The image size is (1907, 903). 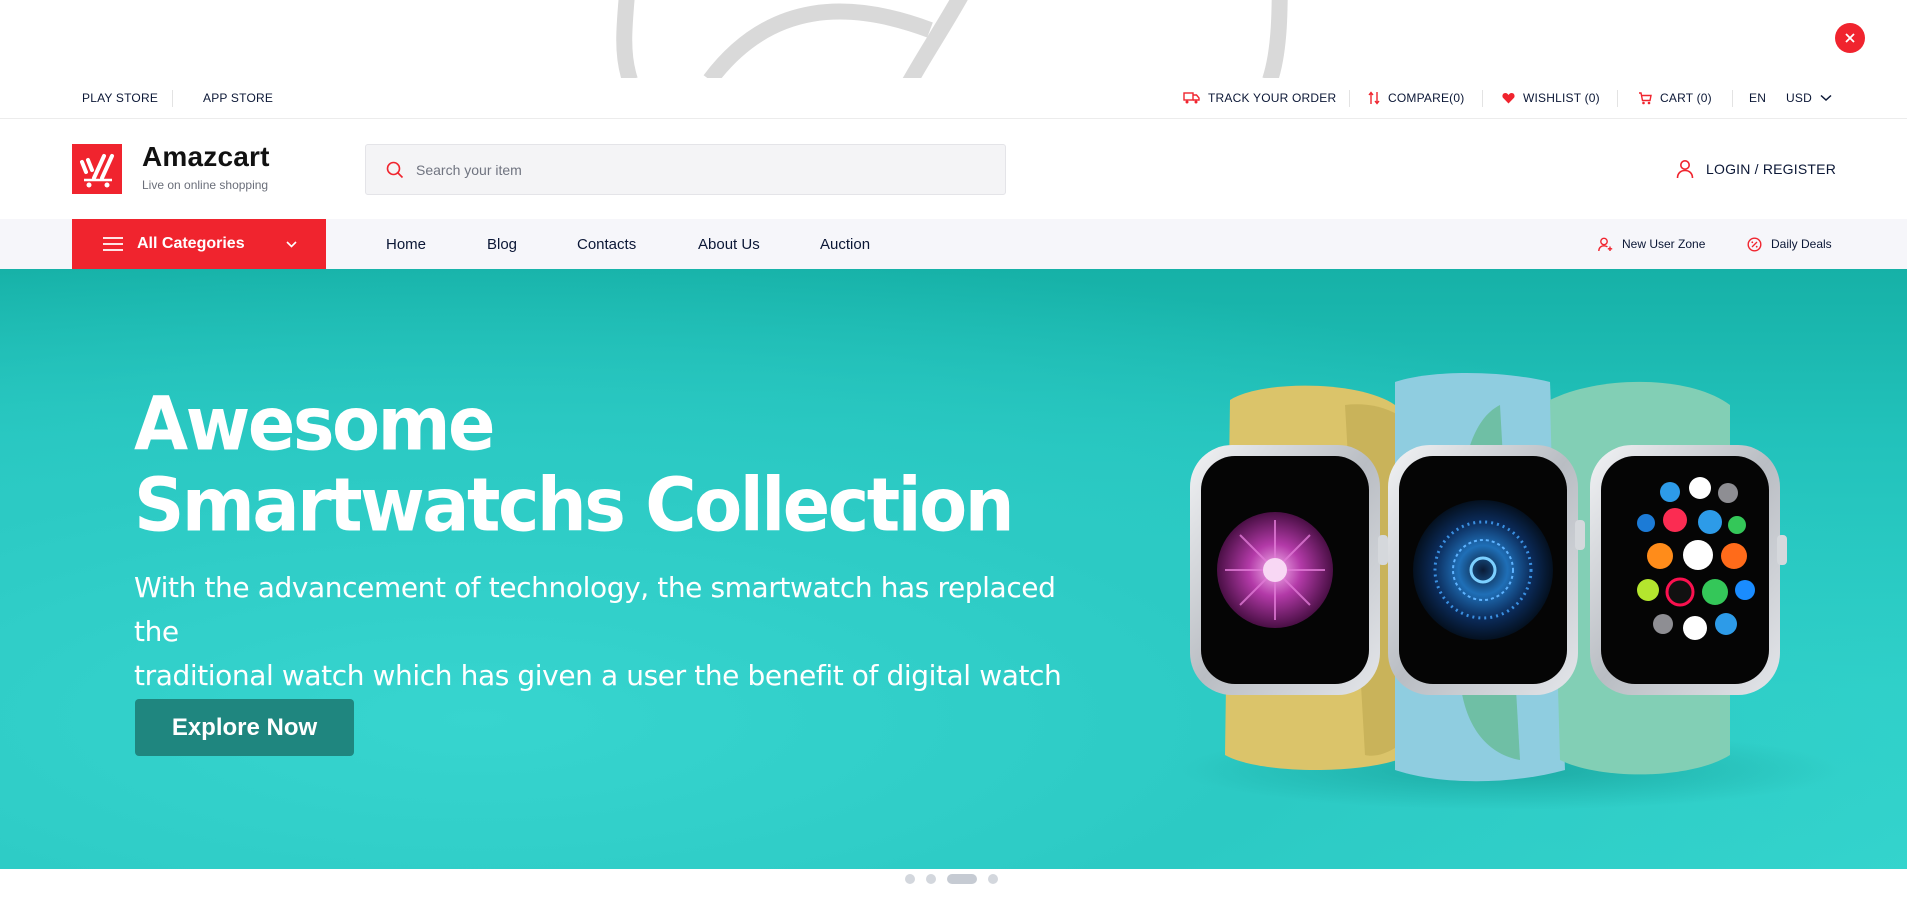 I want to click on cart-link: CART (0), so click(x=1675, y=98).